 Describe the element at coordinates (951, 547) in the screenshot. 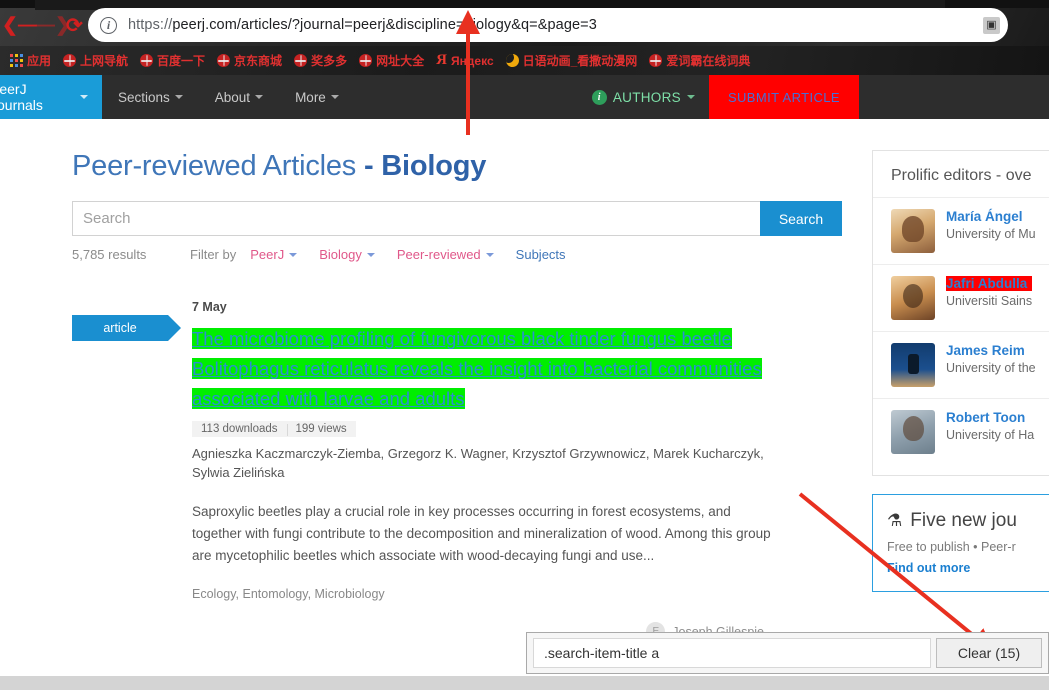

I see `promo-subtitle: Free to publish • Peer-r` at that location.